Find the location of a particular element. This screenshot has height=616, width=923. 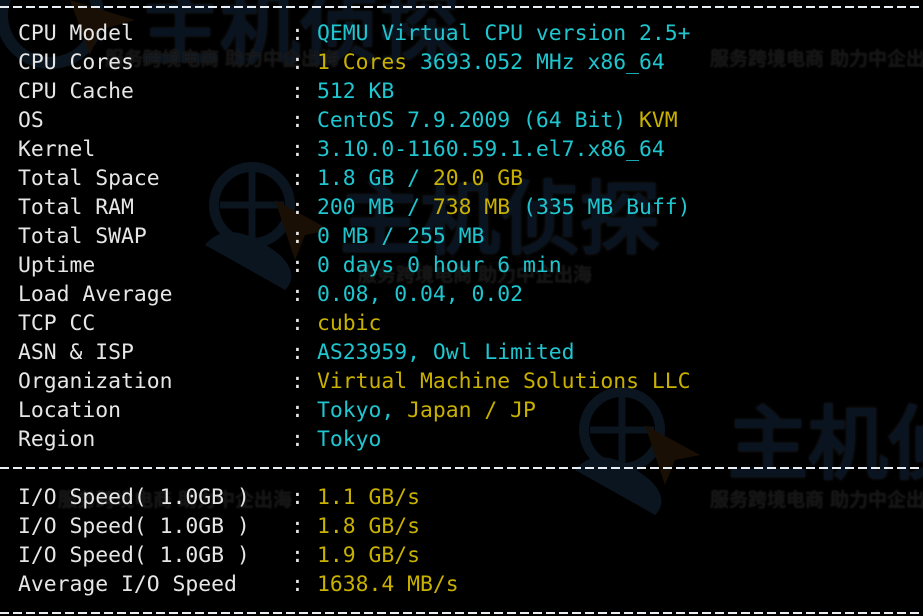

field-value: 3.10.0-1160.59.1.el7.x86_64 is located at coordinates (491, 149).